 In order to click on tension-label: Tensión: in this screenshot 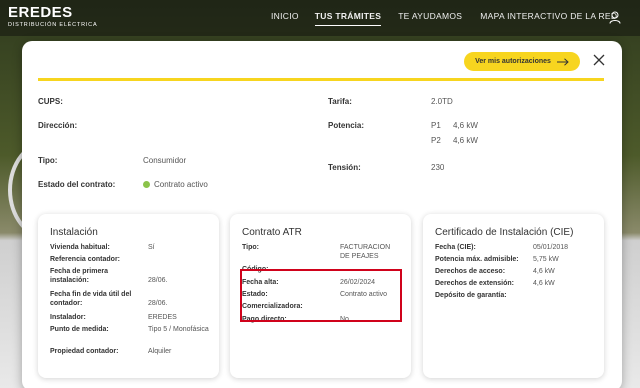, I will do `click(344, 167)`.